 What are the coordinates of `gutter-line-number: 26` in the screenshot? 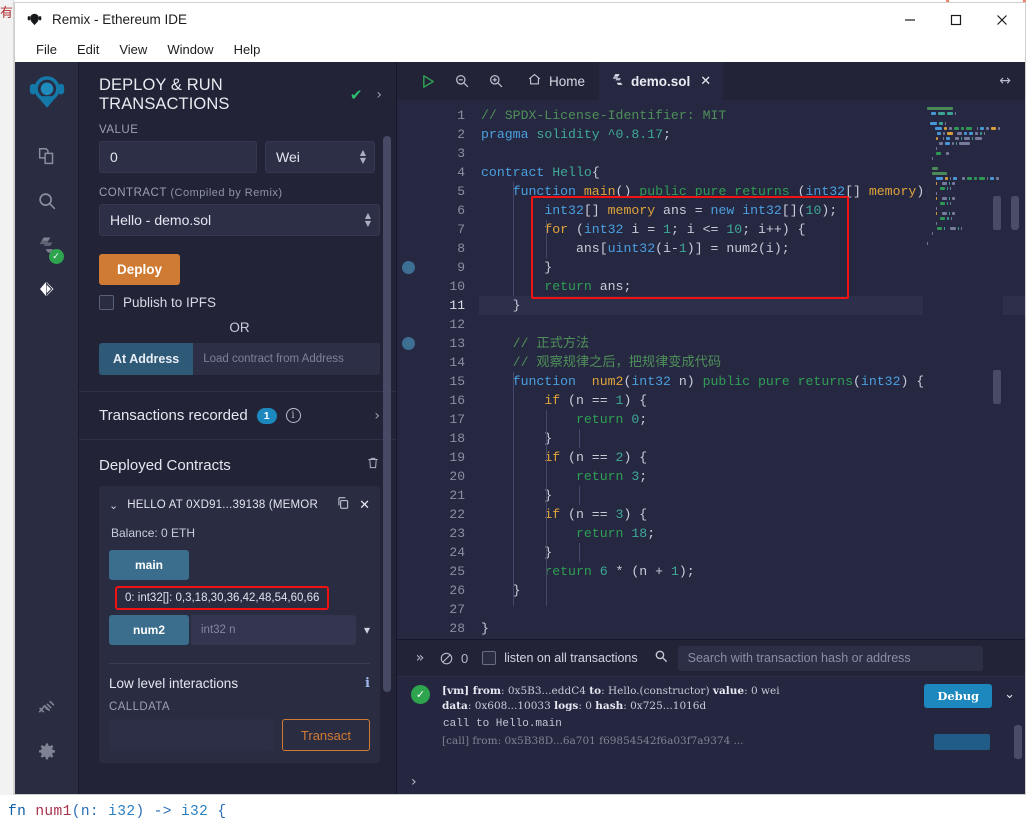 It's located at (438, 590).